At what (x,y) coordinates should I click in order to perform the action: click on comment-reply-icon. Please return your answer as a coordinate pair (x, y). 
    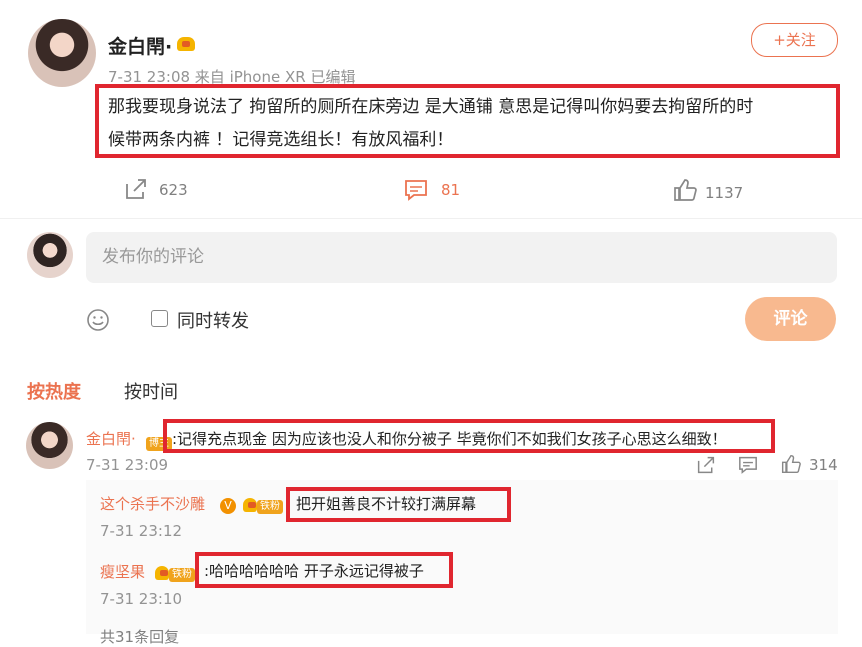
    Looking at the image, I should click on (748, 465).